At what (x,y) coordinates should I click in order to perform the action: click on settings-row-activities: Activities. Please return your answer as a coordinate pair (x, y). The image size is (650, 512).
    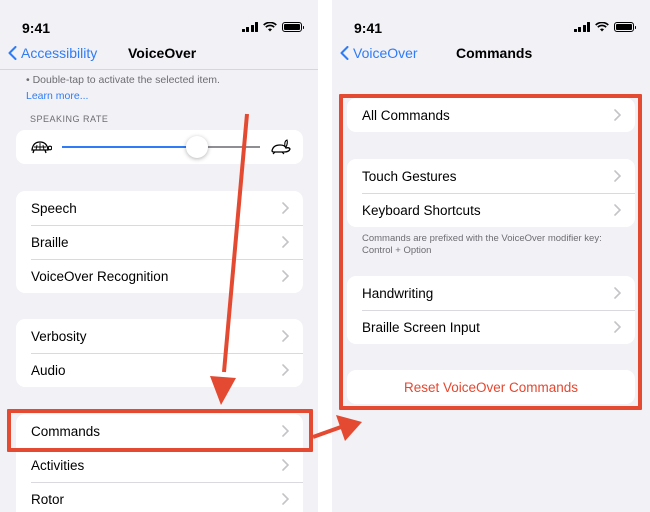
    Looking at the image, I should click on (159, 465).